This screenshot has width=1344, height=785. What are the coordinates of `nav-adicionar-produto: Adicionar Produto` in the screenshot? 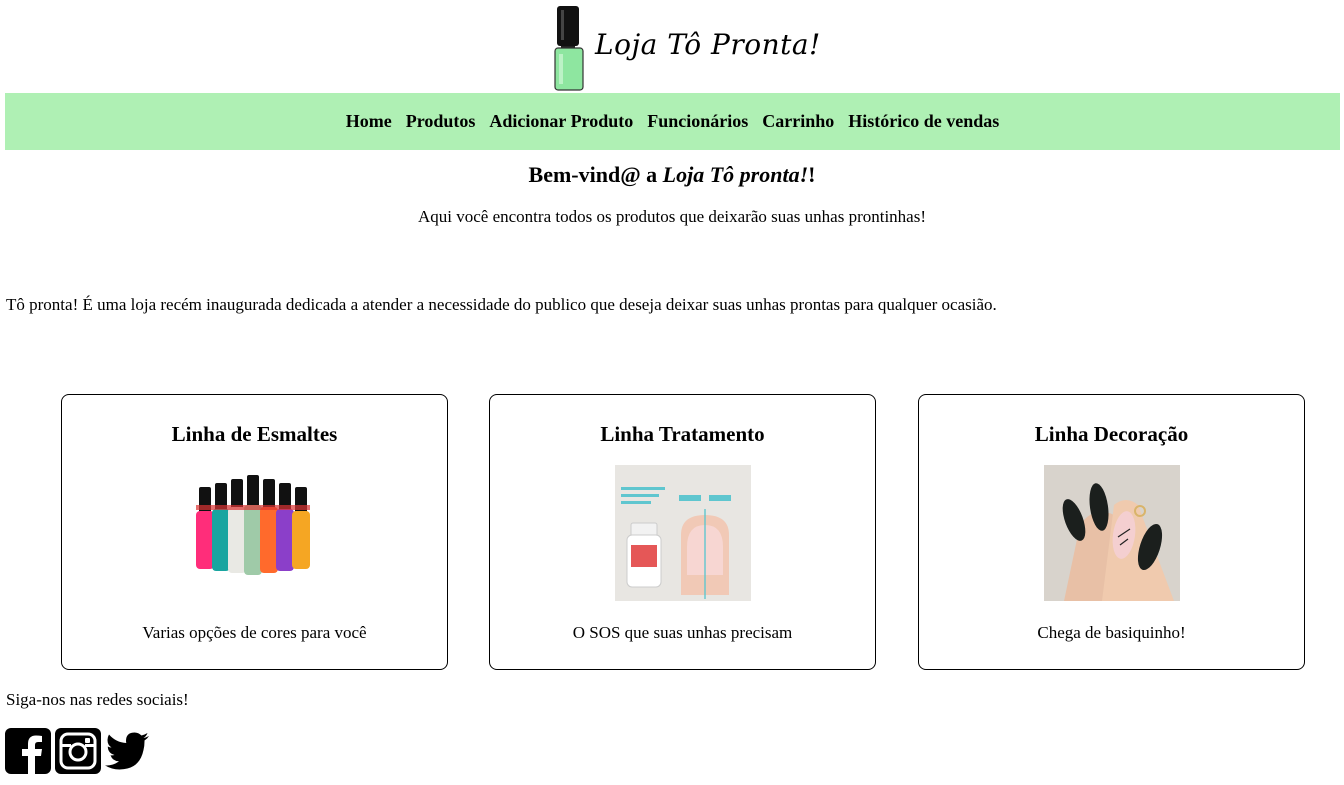 It's located at (561, 121).